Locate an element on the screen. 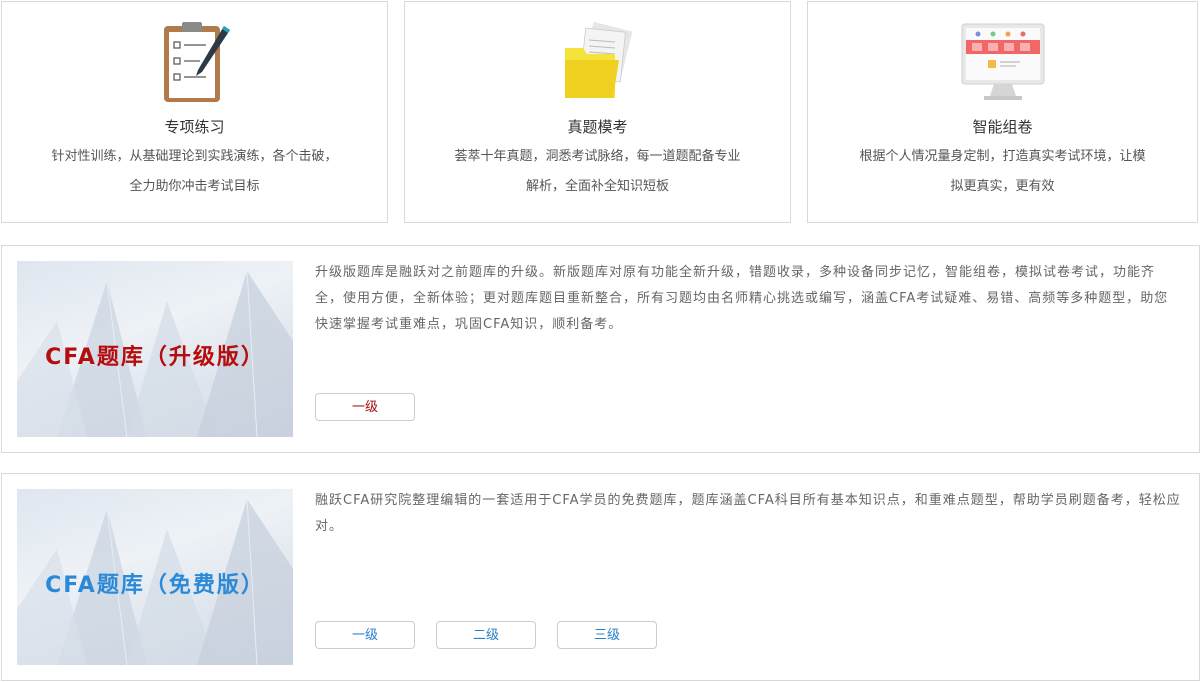 This screenshot has width=1203, height=682. clipboard-checklist-icon is located at coordinates (196, 62).